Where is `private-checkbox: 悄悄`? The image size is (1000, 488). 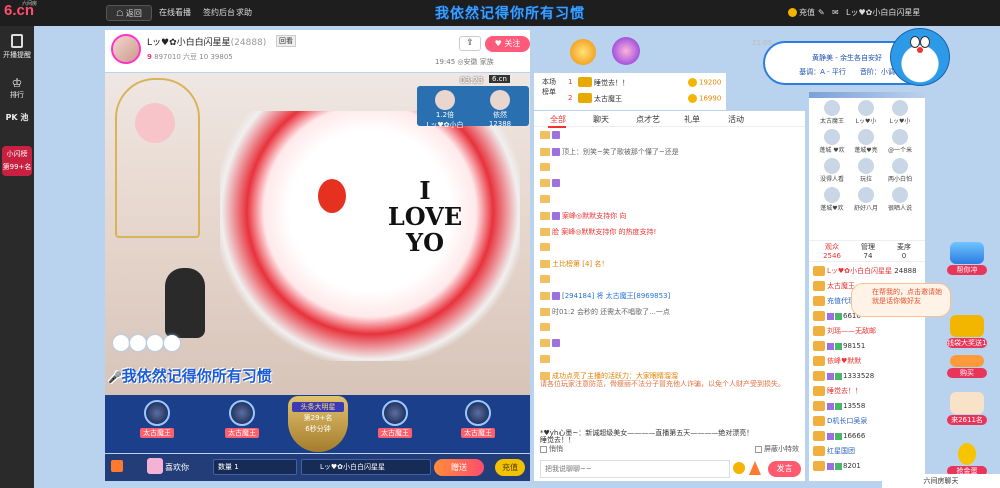
private-checkbox: 悄悄 is located at coordinates (551, 449).